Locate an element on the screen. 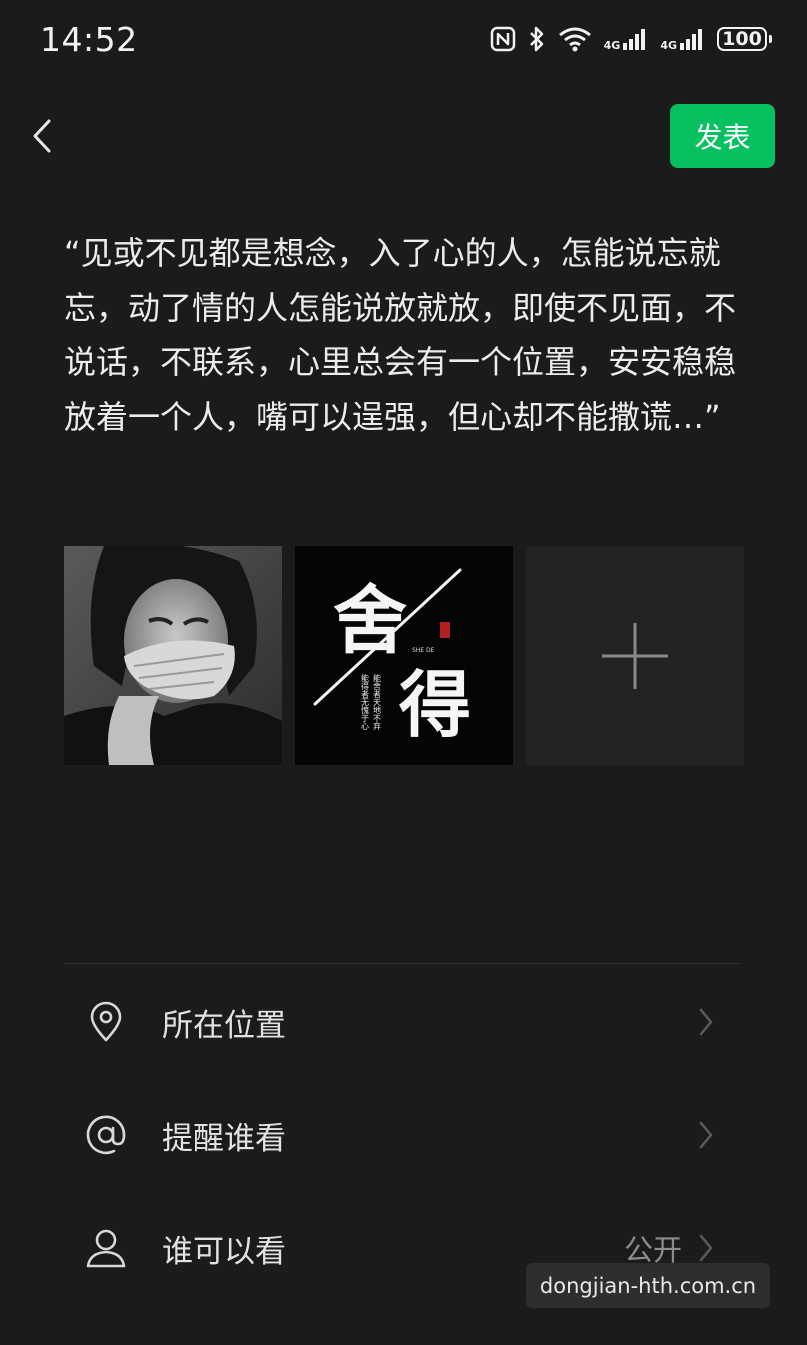  publish-button: 发表 is located at coordinates (722, 136).